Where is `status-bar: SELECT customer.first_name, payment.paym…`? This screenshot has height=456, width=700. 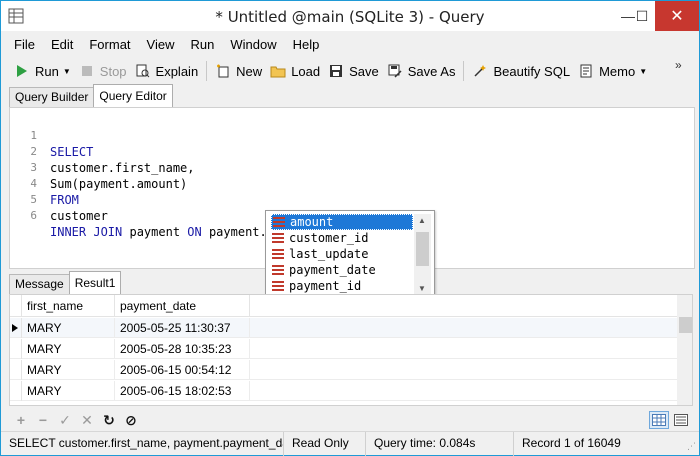
status-bar: SELECT customer.first_name, payment.paym… is located at coordinates (350, 443).